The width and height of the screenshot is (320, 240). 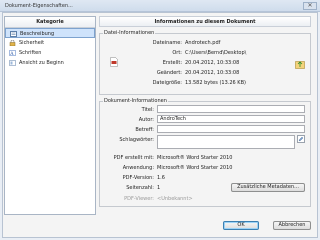 What do you see at coordinates (138, 168) in the screenshot?
I see `application-label: Anwendung:` at bounding box center [138, 168].